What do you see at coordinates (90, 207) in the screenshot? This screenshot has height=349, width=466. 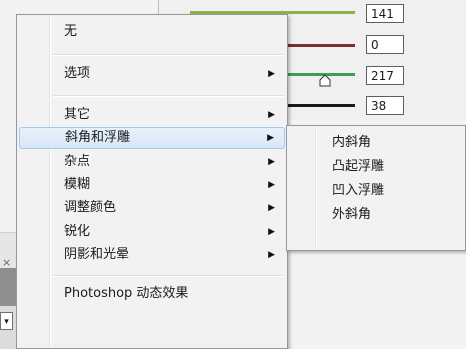 I see `menu-item-label: 调整颜色` at bounding box center [90, 207].